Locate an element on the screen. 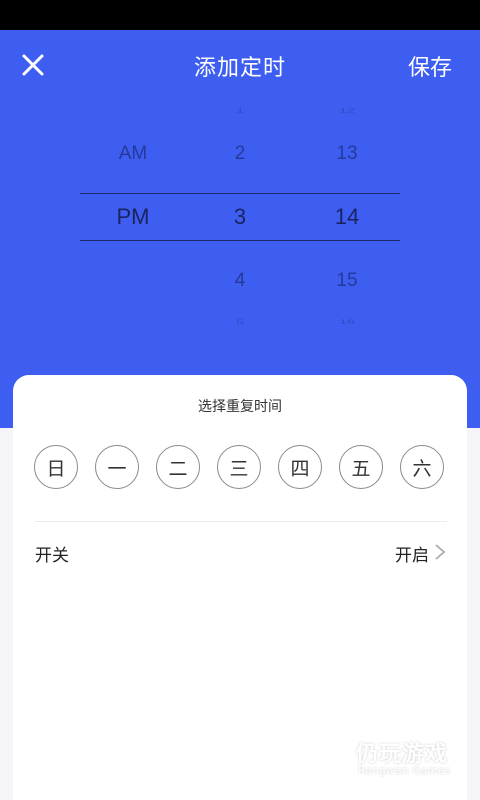  brand-logo-icon is located at coordinates (326, 755).